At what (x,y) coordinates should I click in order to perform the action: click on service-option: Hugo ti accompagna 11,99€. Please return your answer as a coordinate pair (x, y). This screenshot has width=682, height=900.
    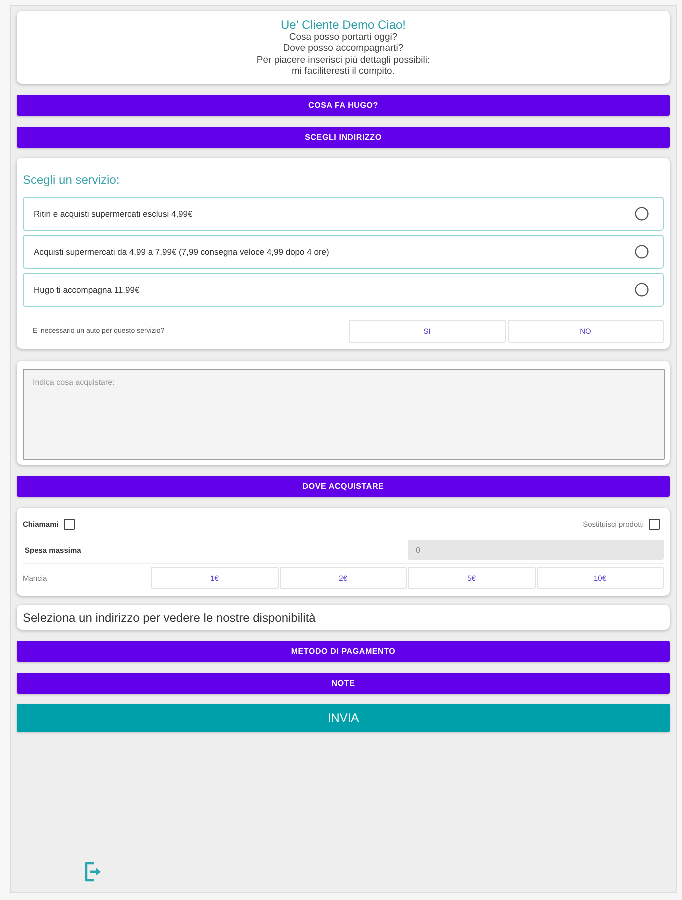
    Looking at the image, I should click on (343, 290).